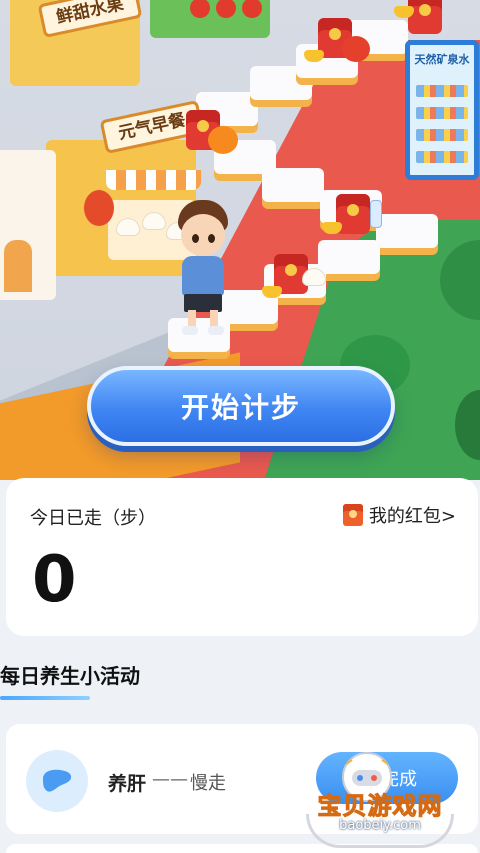 The height and width of the screenshot is (853, 480). I want to click on tomato-reward-icon, so click(356, 49).